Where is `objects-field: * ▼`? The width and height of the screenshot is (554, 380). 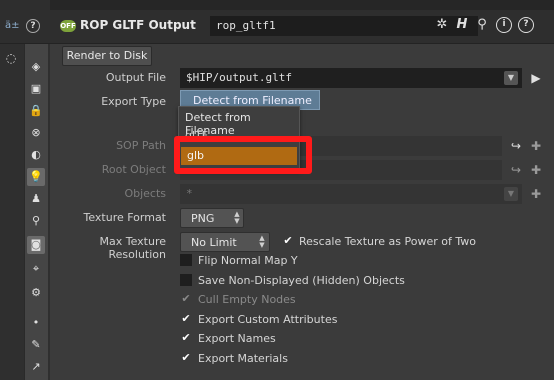
objects-field: * ▼ is located at coordinates (351, 194).